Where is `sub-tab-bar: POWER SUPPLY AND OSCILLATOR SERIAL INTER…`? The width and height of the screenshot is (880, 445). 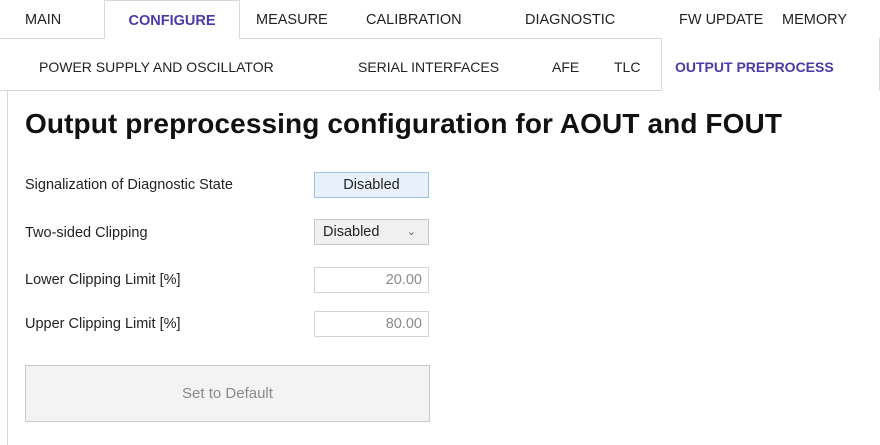
sub-tab-bar: POWER SUPPLY AND OSCILLATOR SERIAL INTER… is located at coordinates (440, 64).